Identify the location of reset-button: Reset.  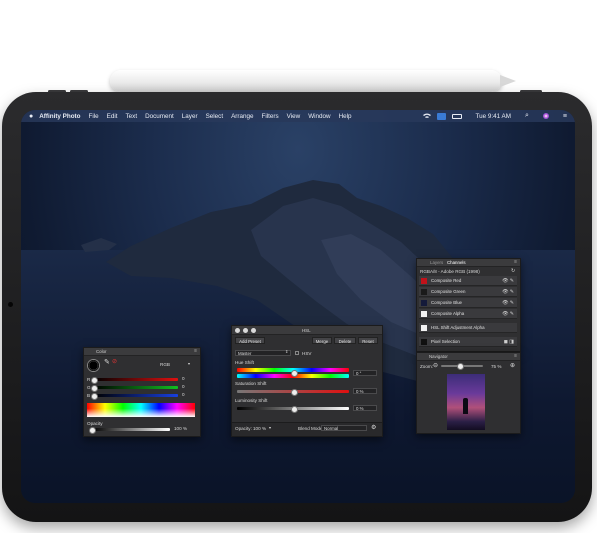
(368, 340).